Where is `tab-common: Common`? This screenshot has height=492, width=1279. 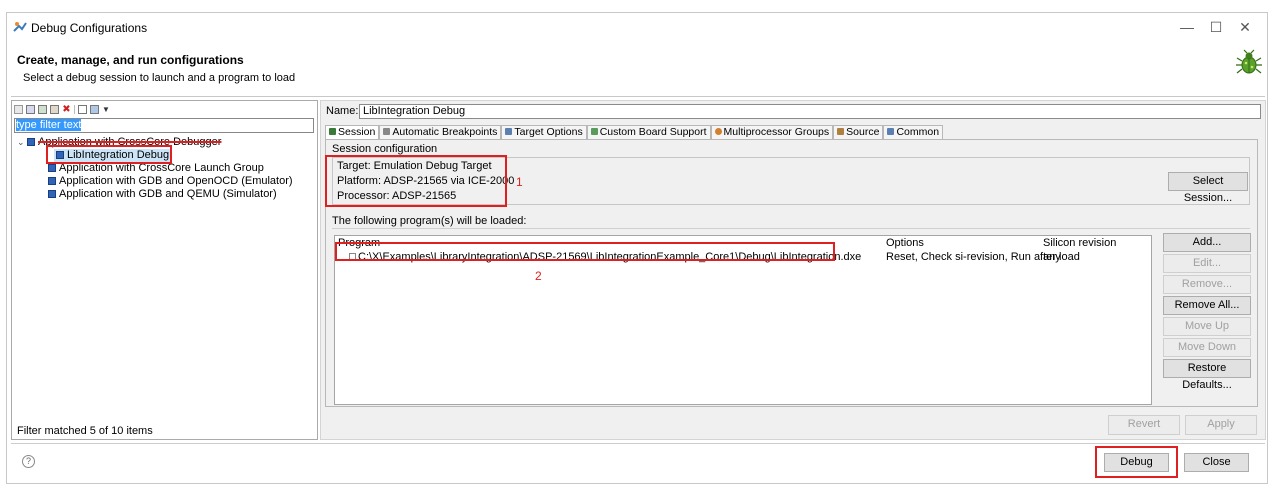 tab-common: Common is located at coordinates (913, 132).